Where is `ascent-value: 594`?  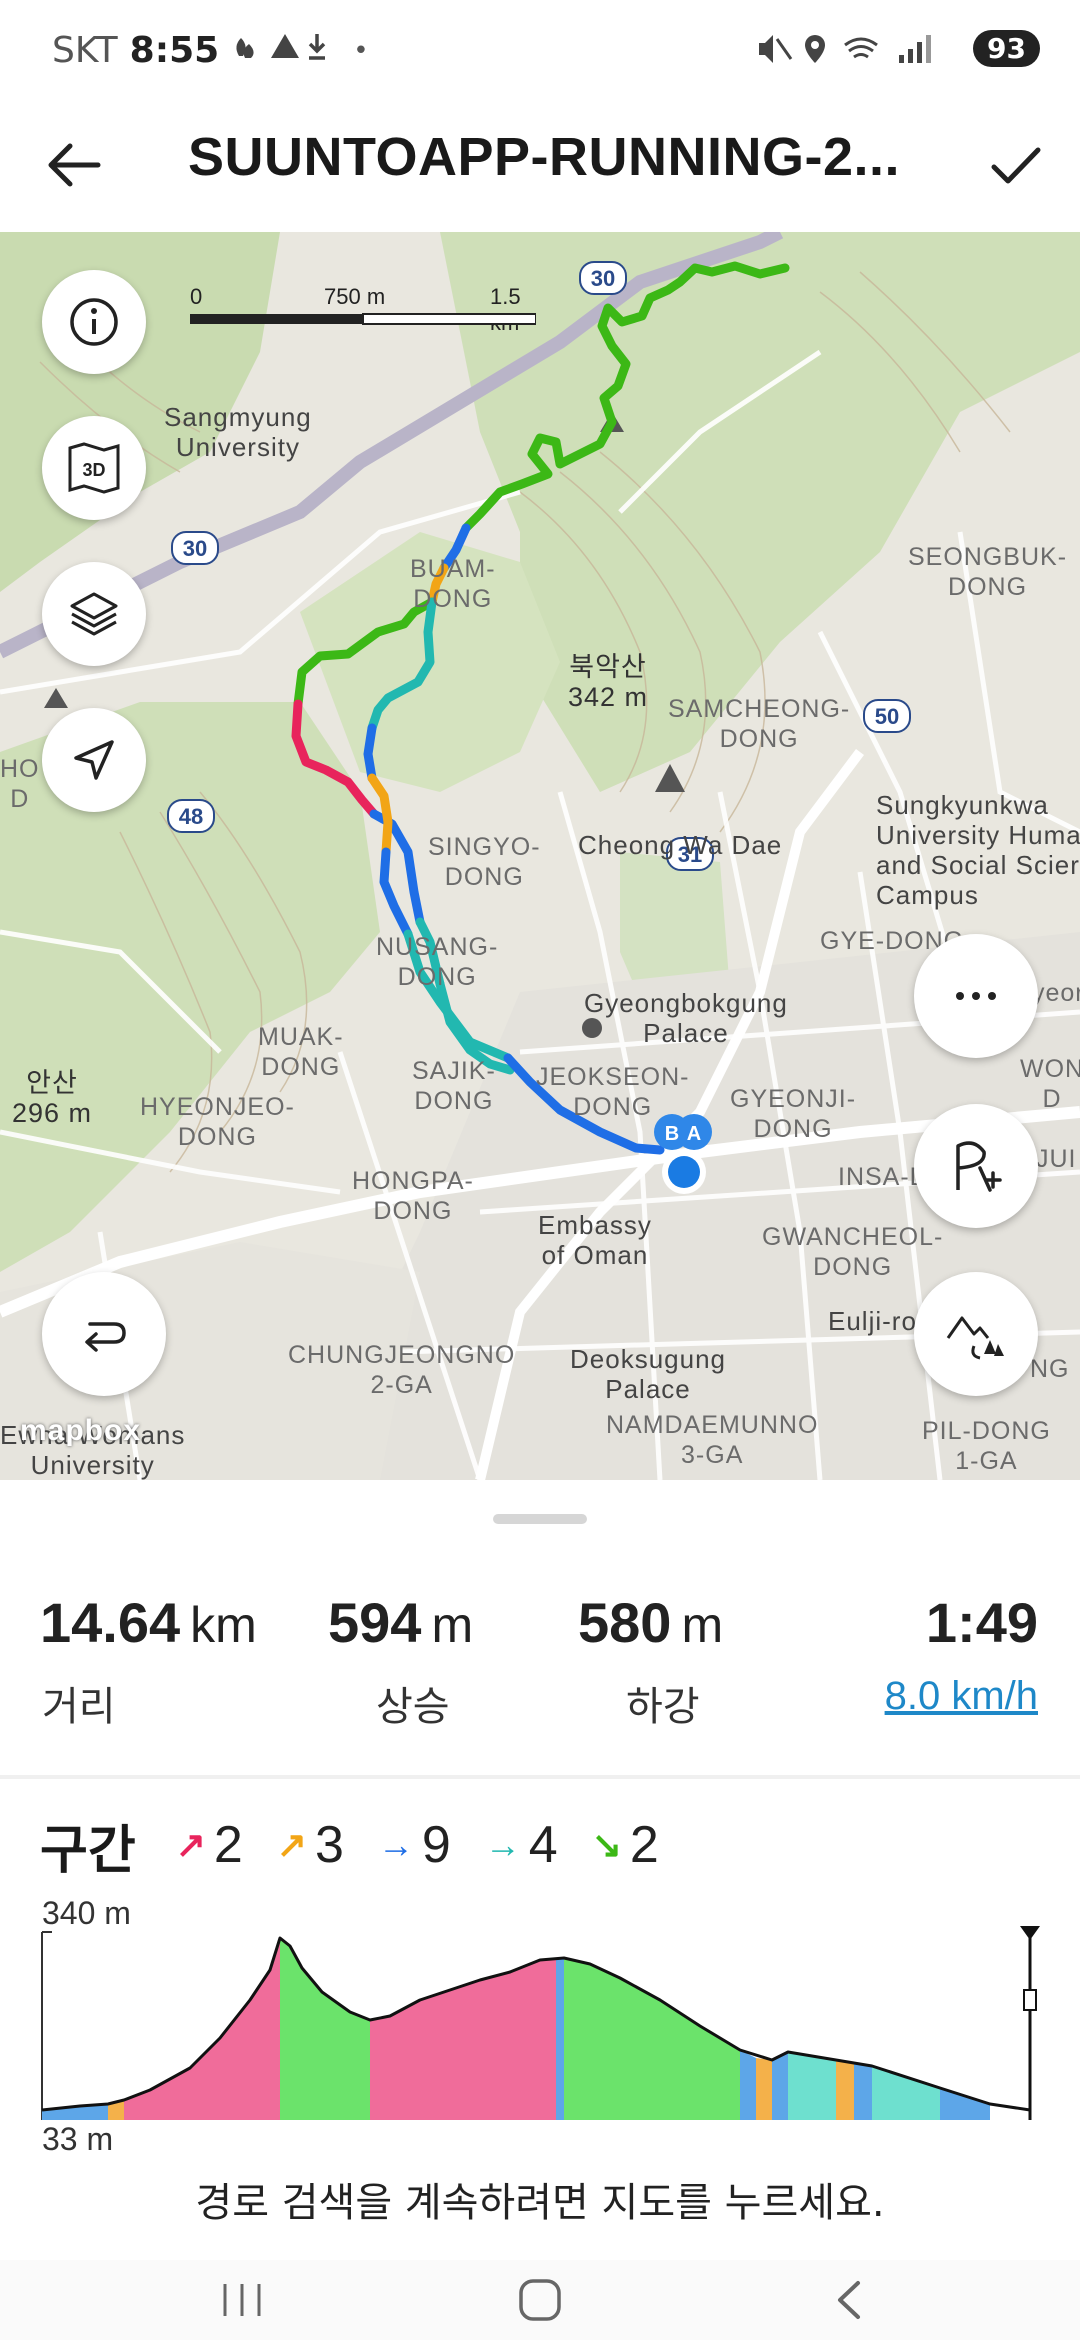
ascent-value: 594 is located at coordinates (375, 1622).